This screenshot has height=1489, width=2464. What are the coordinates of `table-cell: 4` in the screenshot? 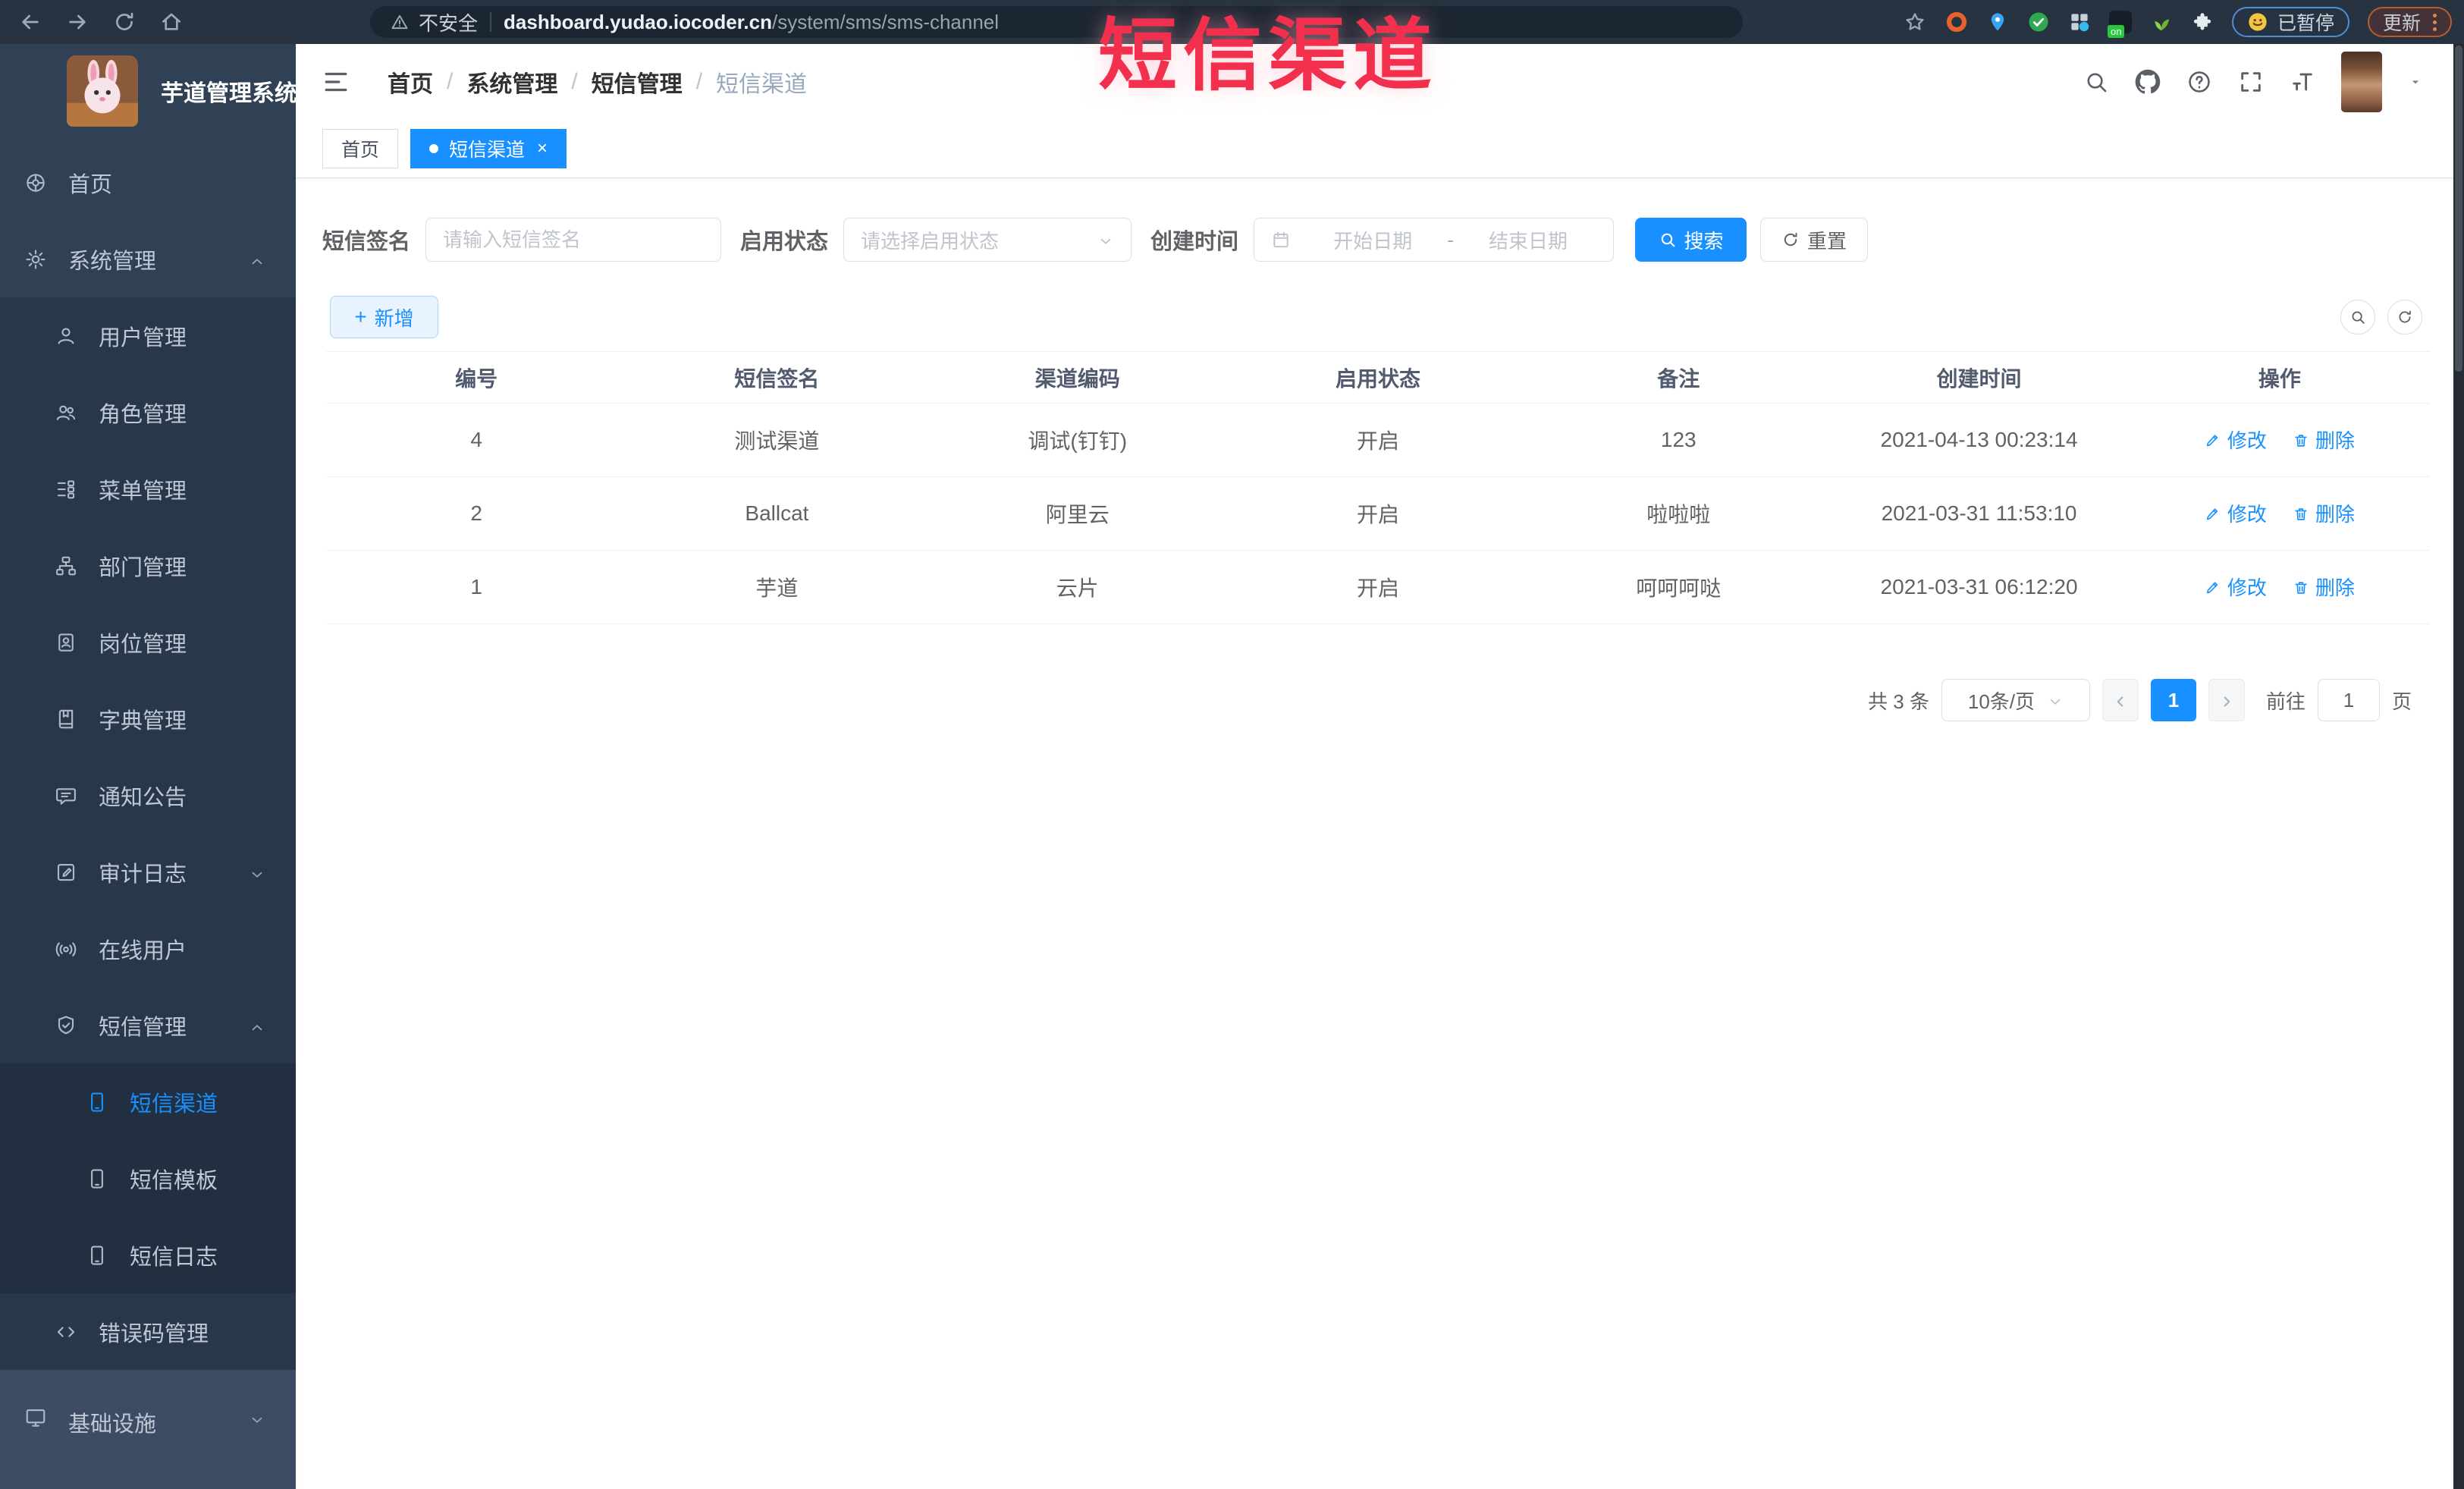 It's located at (477, 440).